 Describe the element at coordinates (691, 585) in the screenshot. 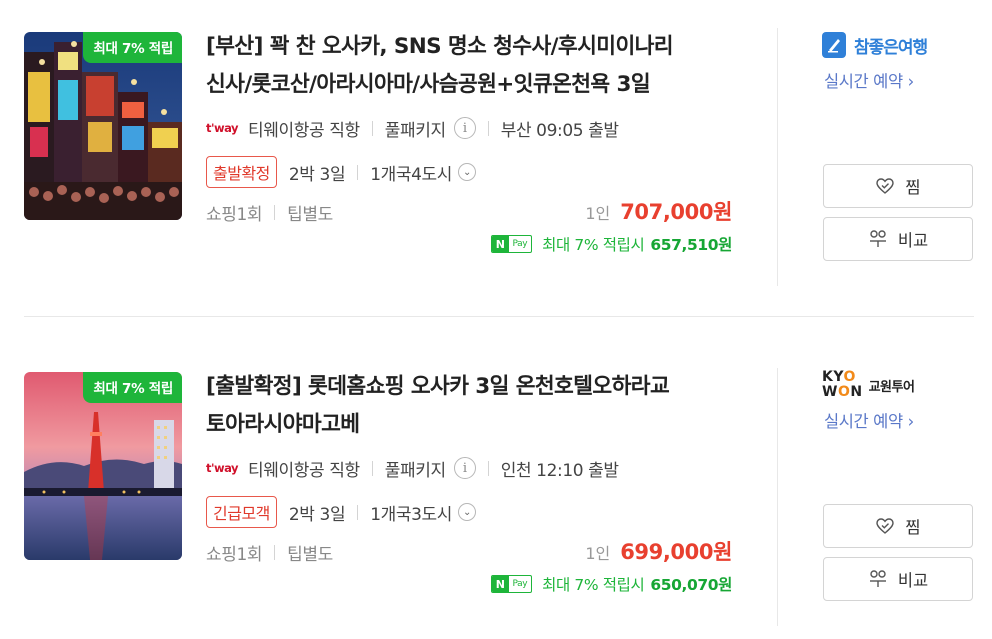

I see `npay-price: 650,070원` at that location.